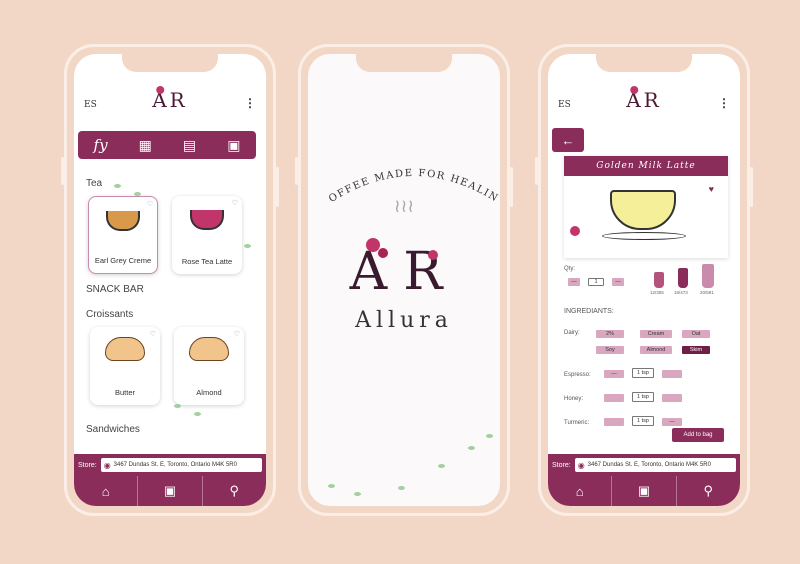 The width and height of the screenshot is (800, 564). Describe the element at coordinates (209, 366) in the screenshot. I see `menu-card-almond-croissant: ♡ Almond` at that location.